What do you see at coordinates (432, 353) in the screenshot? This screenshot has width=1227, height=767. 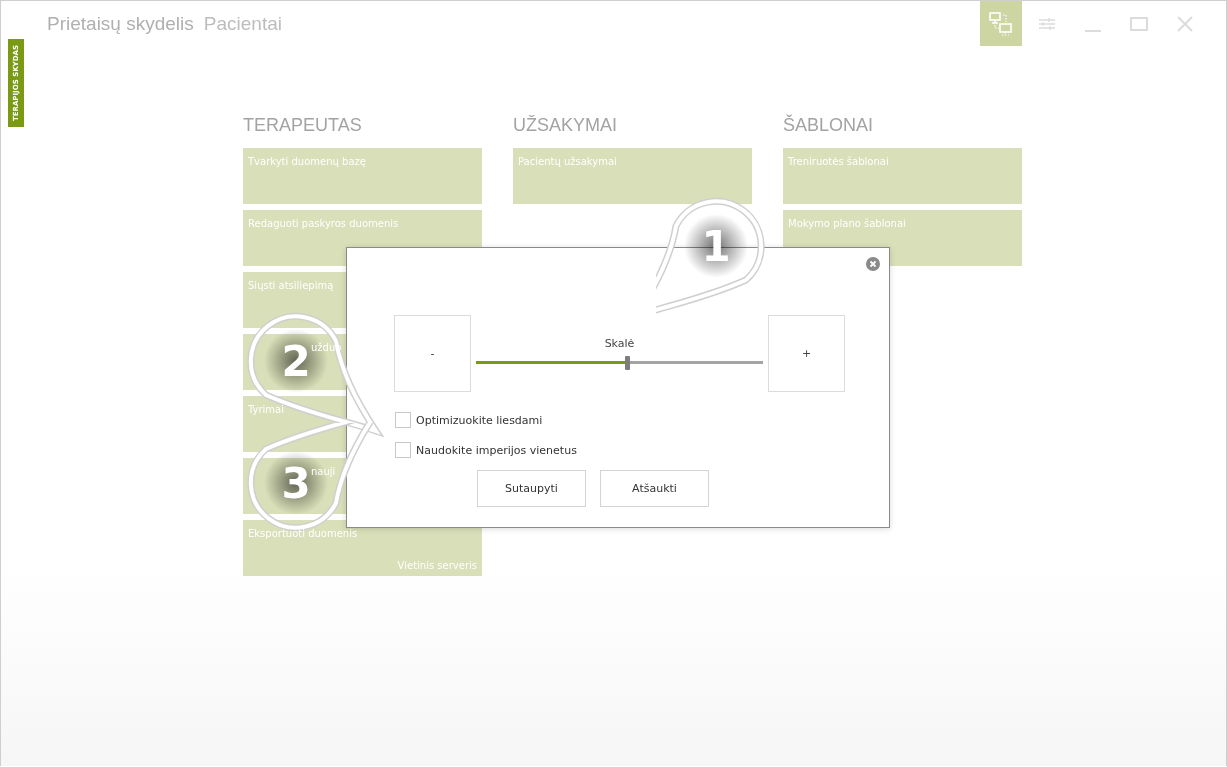 I see `decrease-button: -` at bounding box center [432, 353].